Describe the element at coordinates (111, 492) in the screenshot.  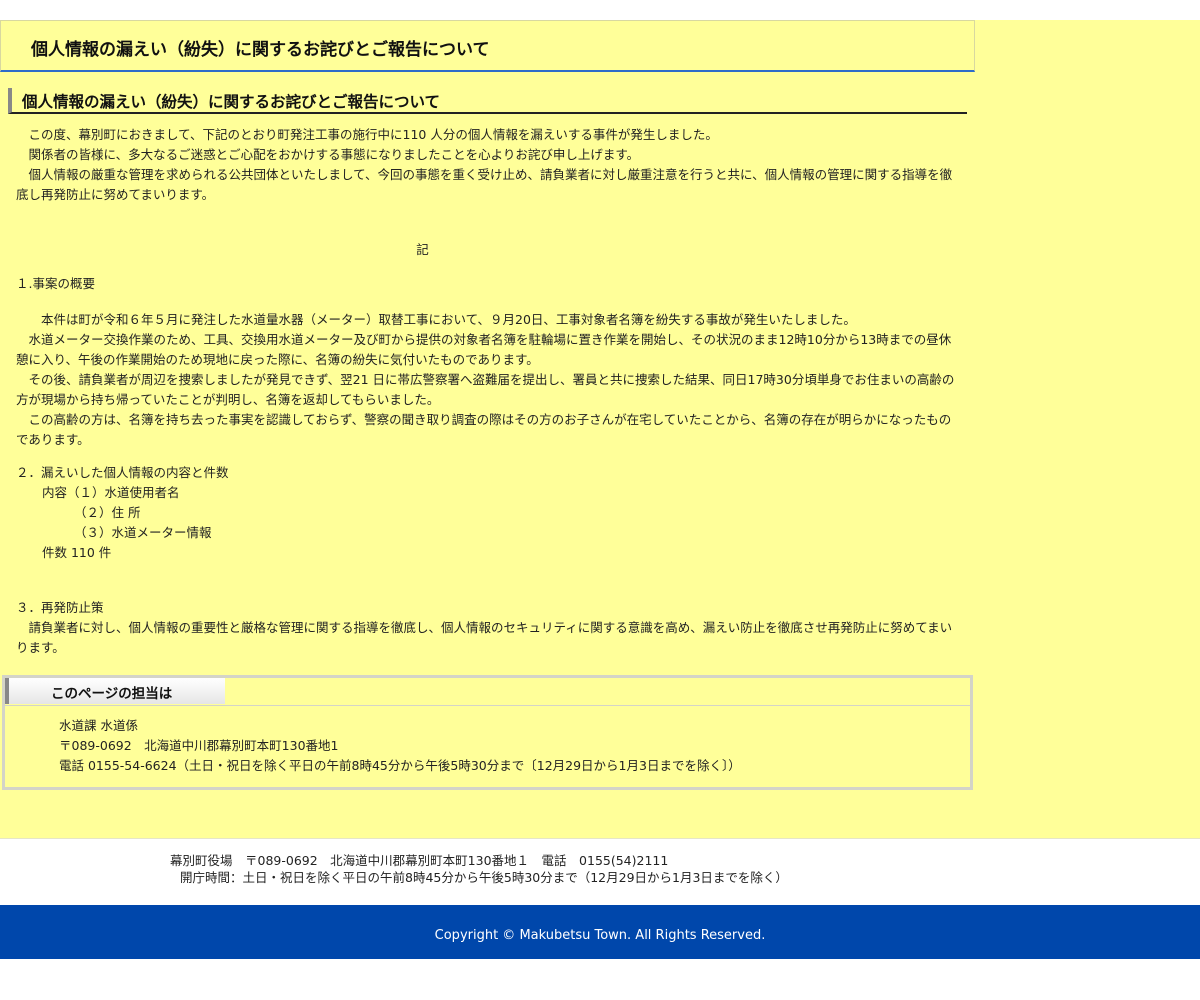
I see `section2-line-1: 内容（１）水道使用者名` at that location.